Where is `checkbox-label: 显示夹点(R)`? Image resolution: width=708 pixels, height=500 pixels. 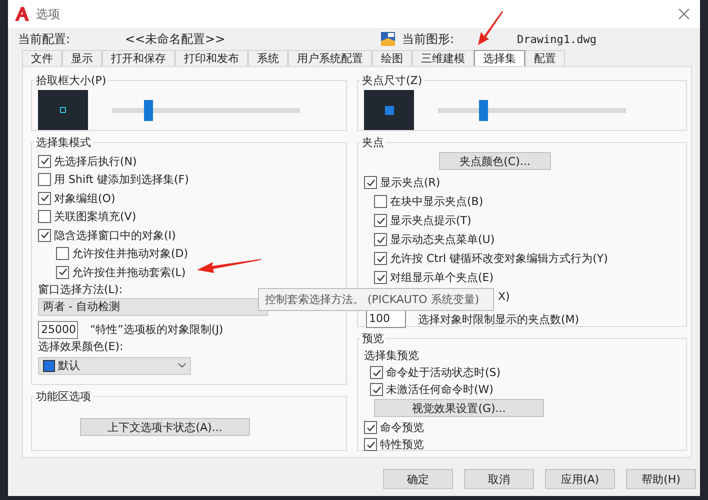 checkbox-label: 显示夹点(R) is located at coordinates (410, 182).